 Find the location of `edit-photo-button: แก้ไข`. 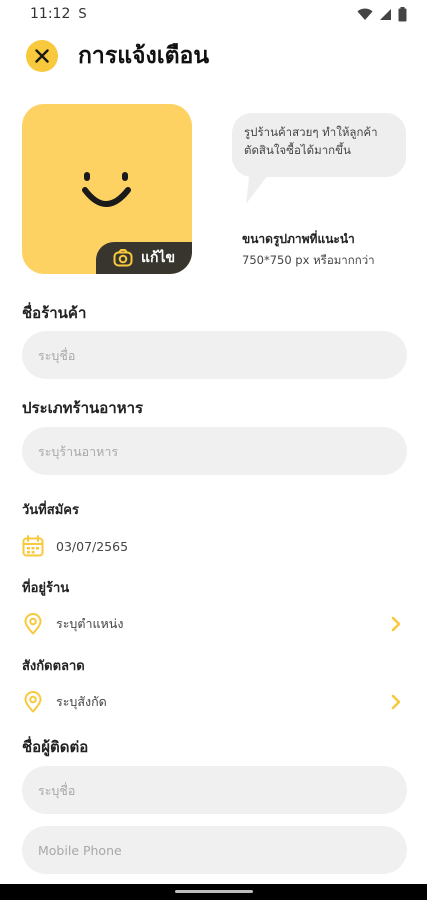

edit-photo-button: แก้ไข is located at coordinates (144, 258).